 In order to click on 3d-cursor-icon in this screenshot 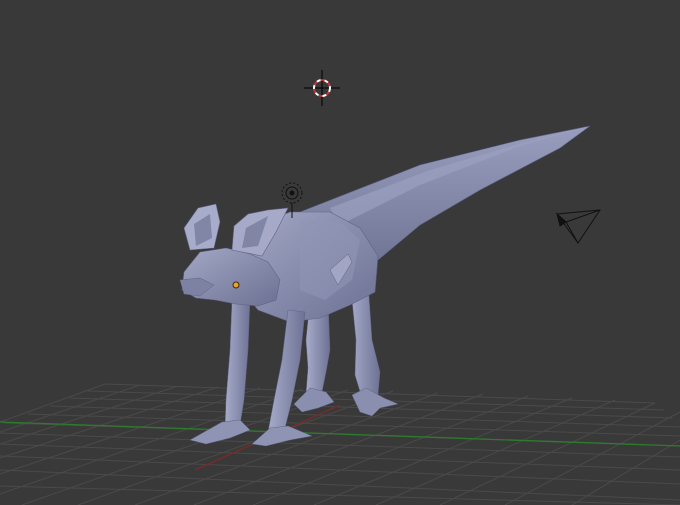, I will do `click(322, 88)`.